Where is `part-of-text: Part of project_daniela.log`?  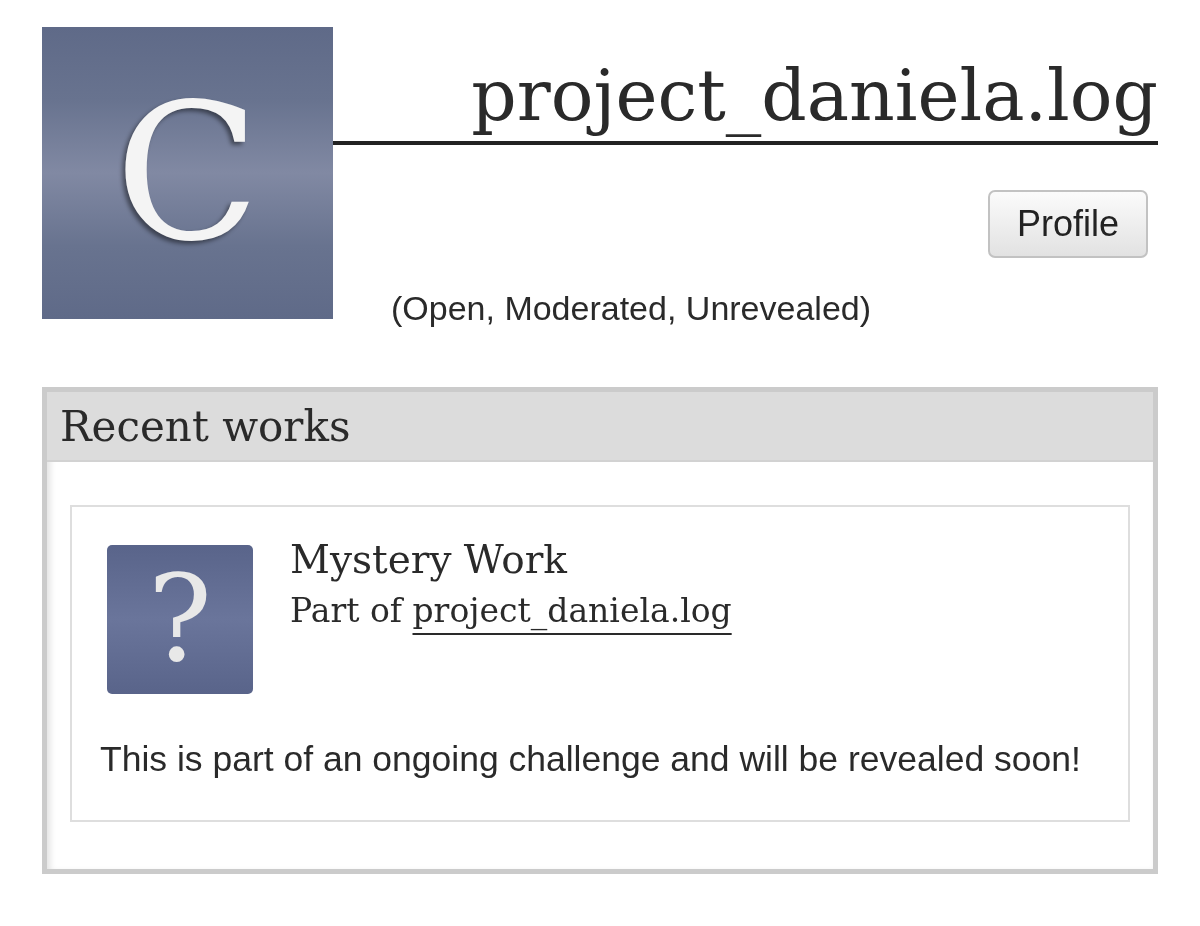 part-of-text: Part of project_daniela.log is located at coordinates (511, 611).